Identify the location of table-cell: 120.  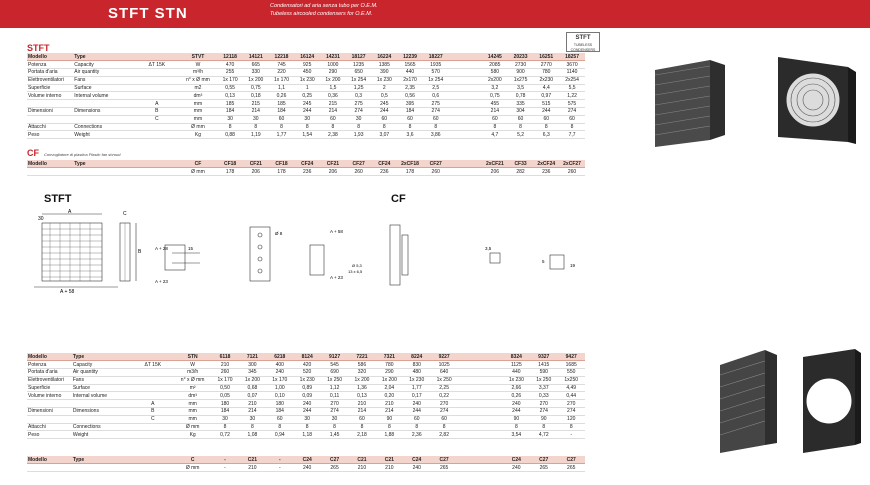
(571, 419).